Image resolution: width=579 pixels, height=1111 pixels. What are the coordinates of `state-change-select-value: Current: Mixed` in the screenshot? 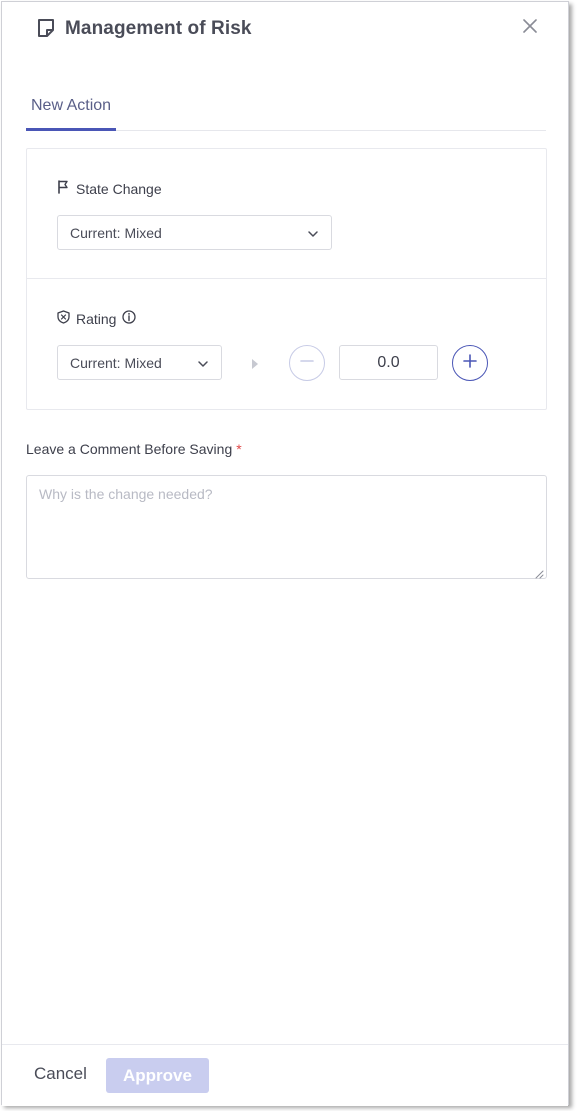 It's located at (116, 232).